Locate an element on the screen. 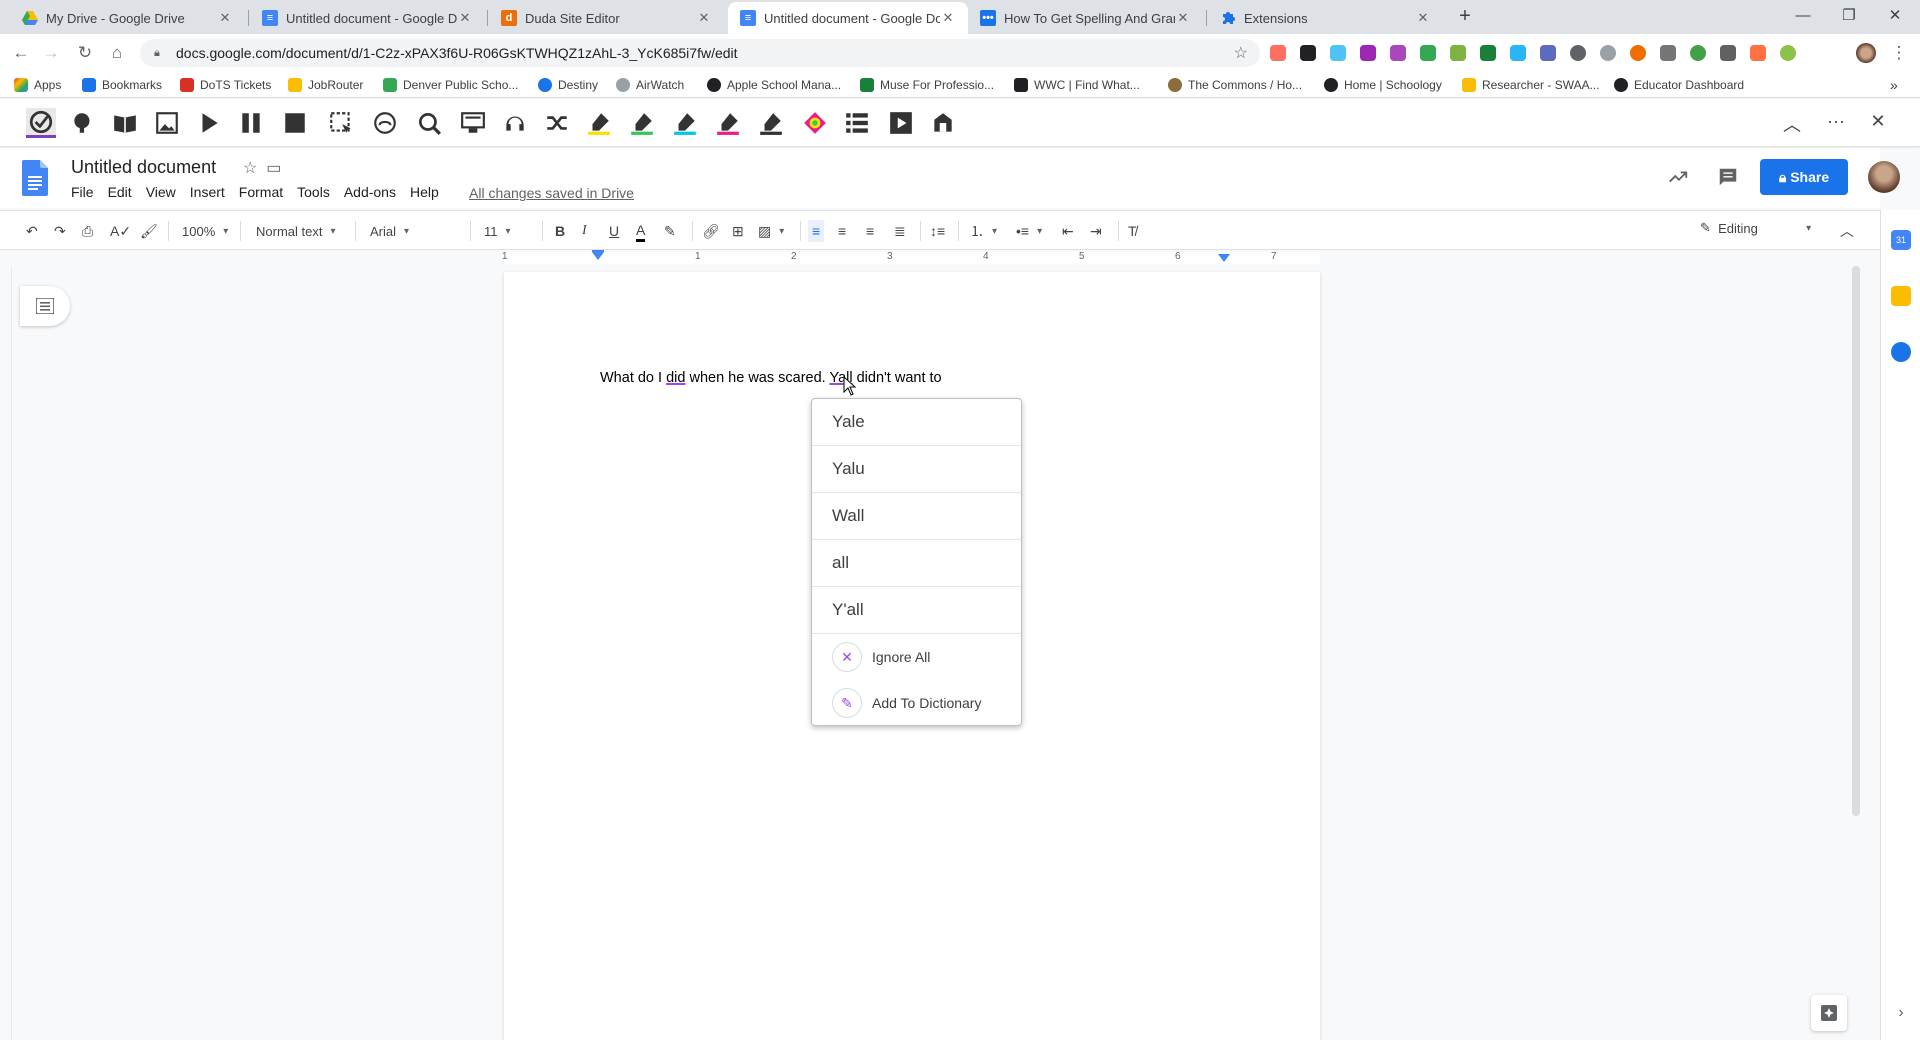 This screenshot has width=1920, height=1040. more-bookmarks-icon: » is located at coordinates (1894, 85).